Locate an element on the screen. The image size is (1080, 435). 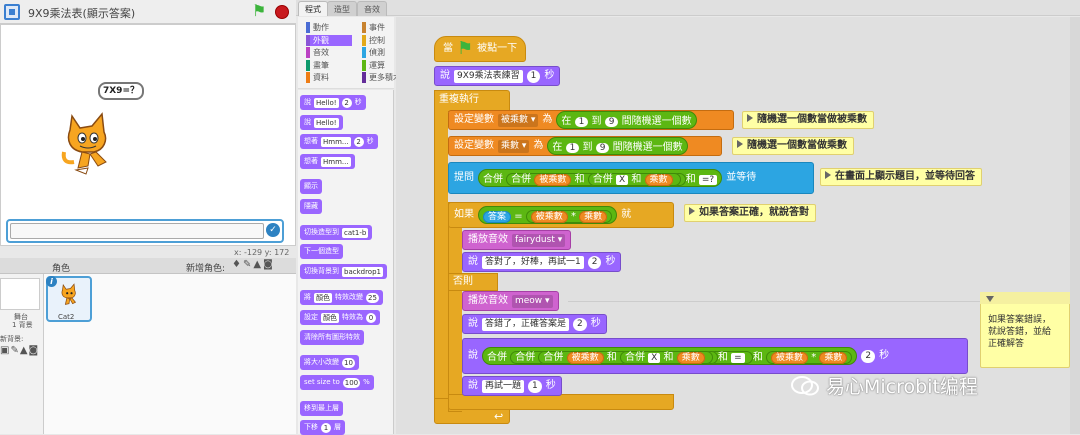
text-field: 再試一題 is located at coordinates (503, 386).